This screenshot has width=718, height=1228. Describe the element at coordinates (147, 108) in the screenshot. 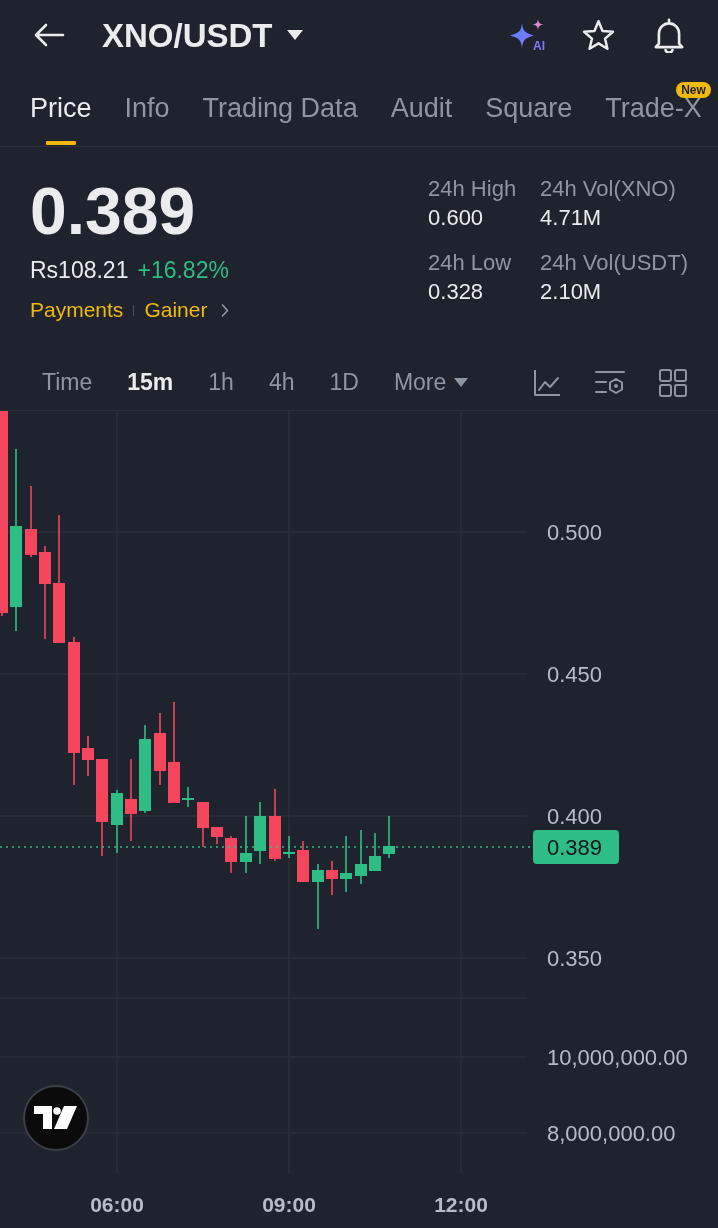

I see `tab: Info` at that location.